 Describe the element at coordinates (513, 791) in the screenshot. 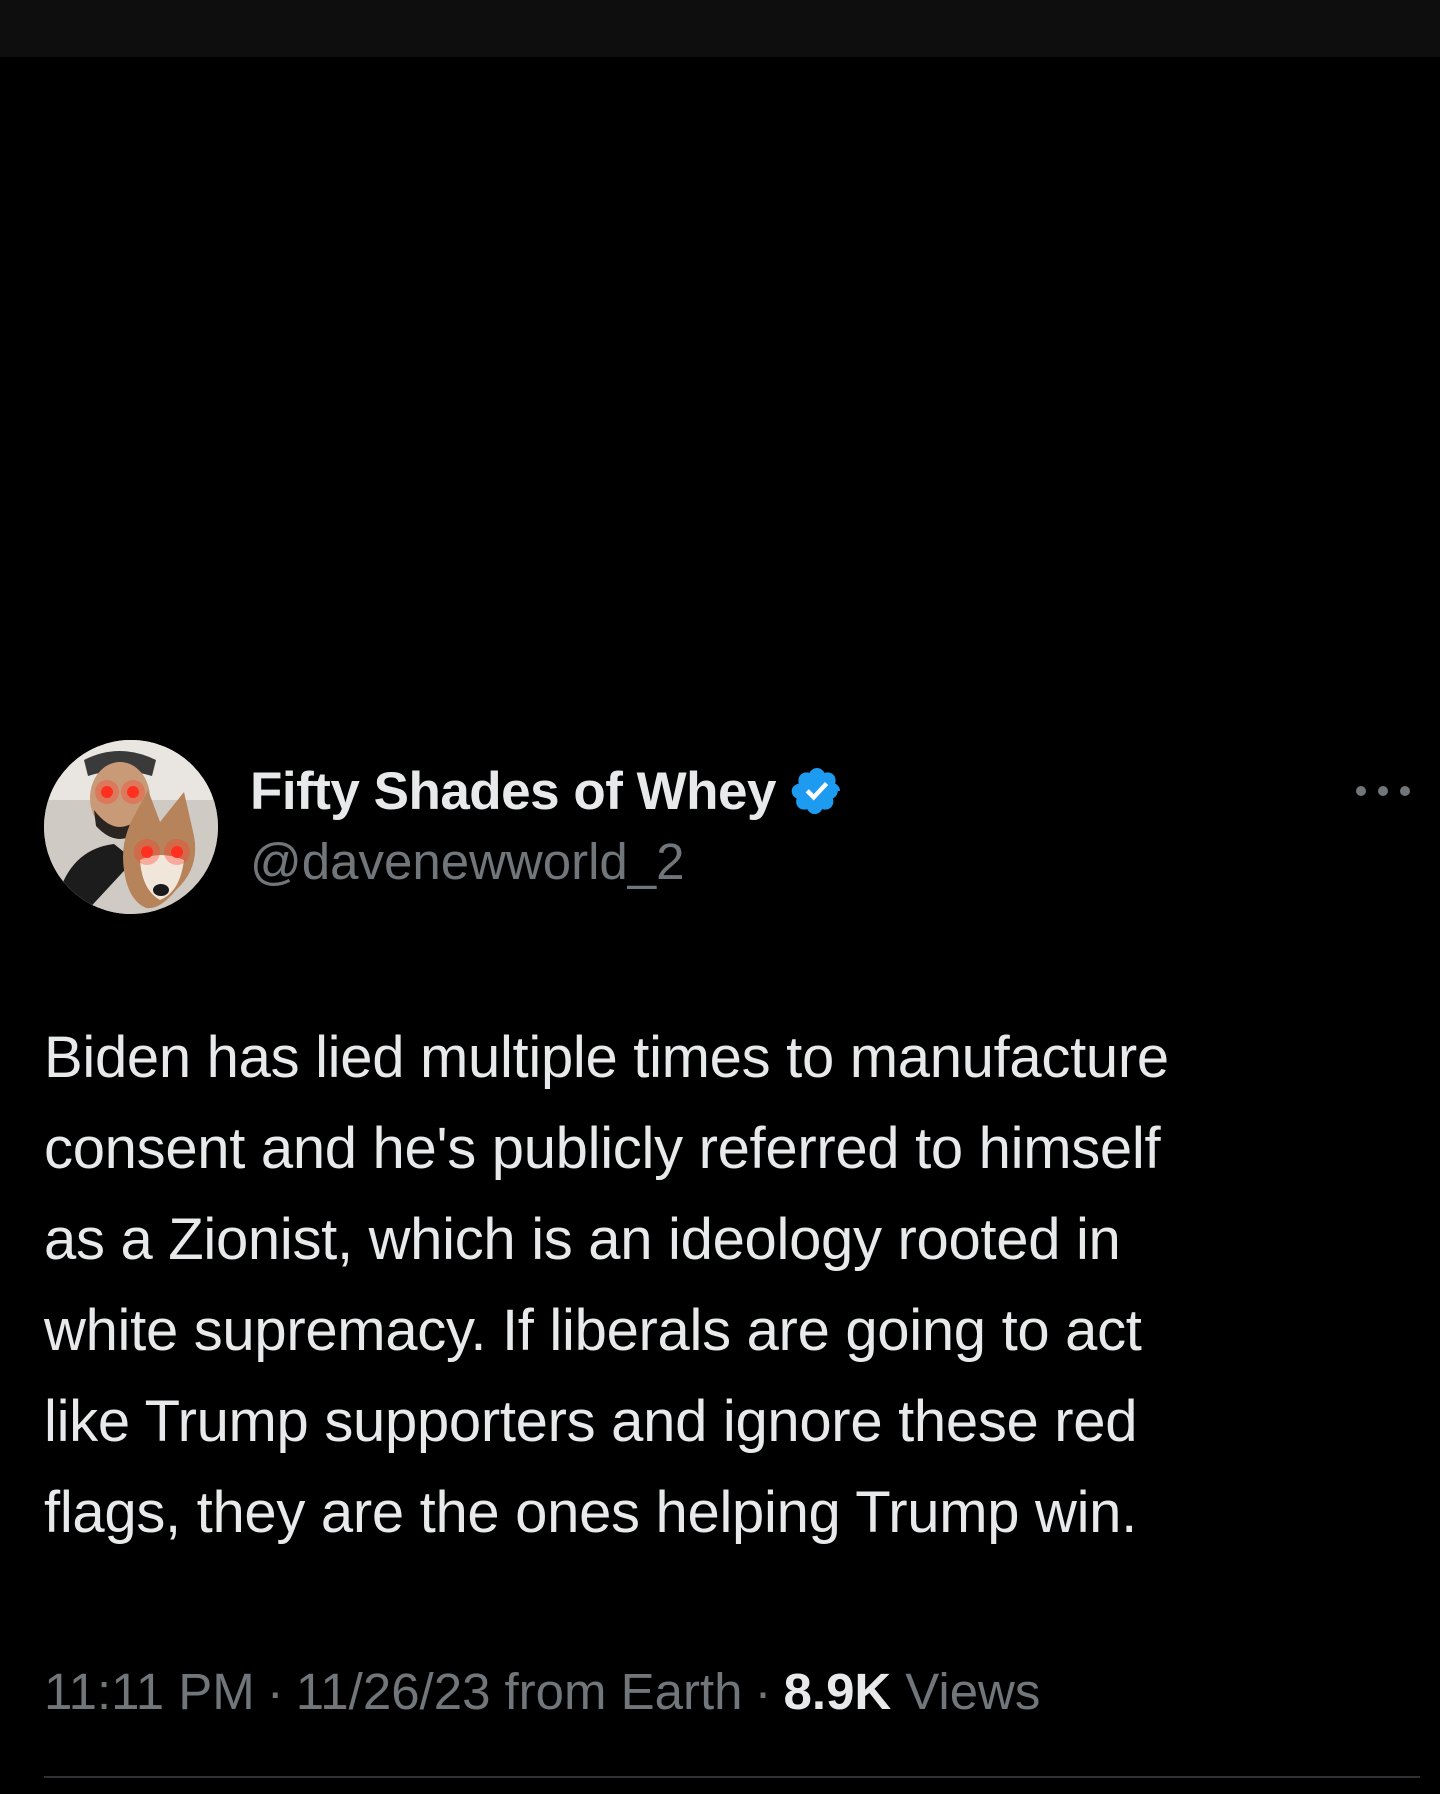

I see `display-name: Fifty Shades of Whey` at that location.